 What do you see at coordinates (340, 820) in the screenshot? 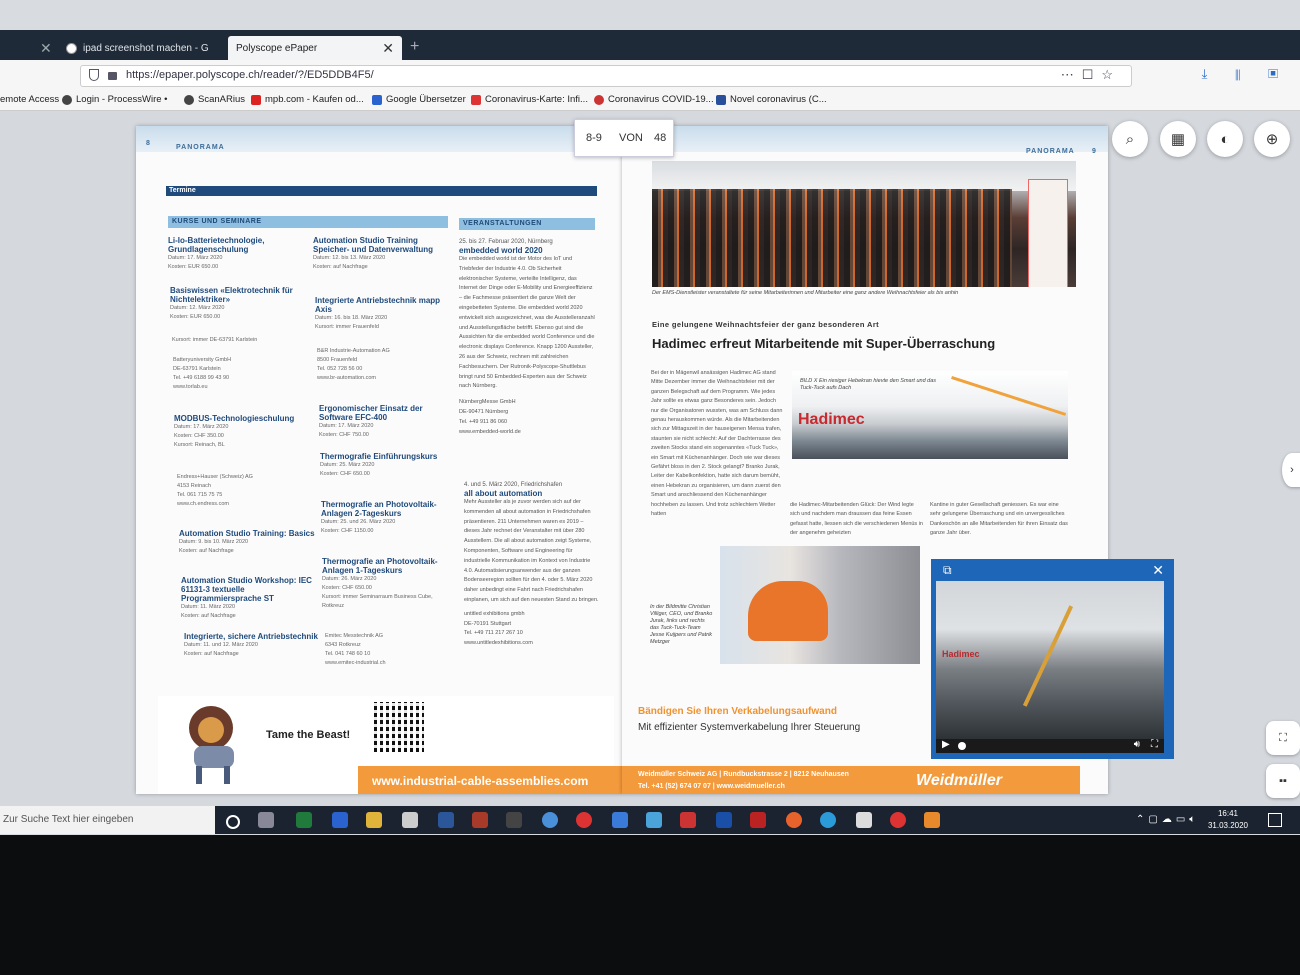
I see `edge-icon` at bounding box center [340, 820].